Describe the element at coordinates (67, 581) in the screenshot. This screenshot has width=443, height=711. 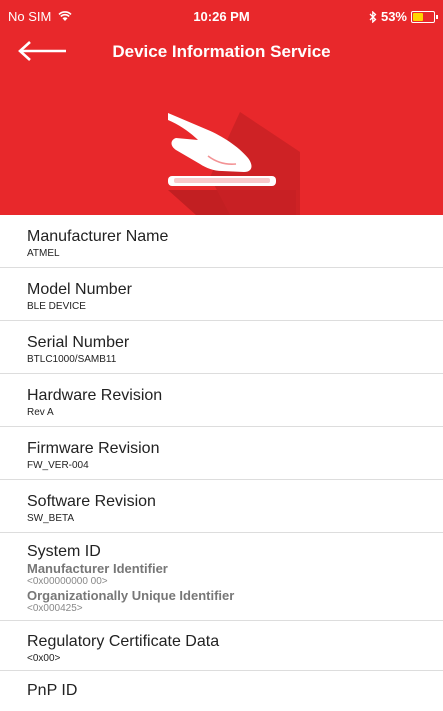
I see `manufacturer-identifier-value: <0x00000000 00>` at that location.